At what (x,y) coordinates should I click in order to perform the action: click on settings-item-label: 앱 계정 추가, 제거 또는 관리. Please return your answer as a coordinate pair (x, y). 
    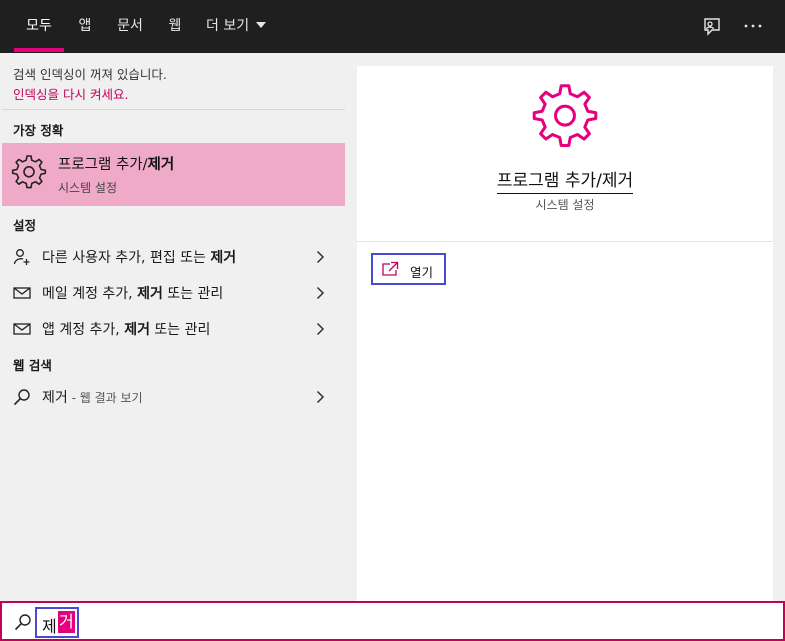
    Looking at the image, I should click on (126, 330).